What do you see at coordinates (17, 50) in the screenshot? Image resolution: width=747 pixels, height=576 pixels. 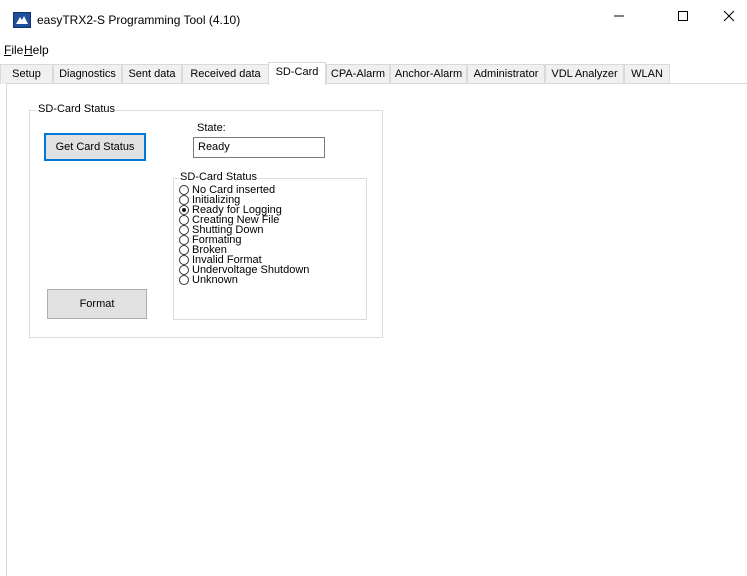 I see `menu-file-label: ile` at bounding box center [17, 50].